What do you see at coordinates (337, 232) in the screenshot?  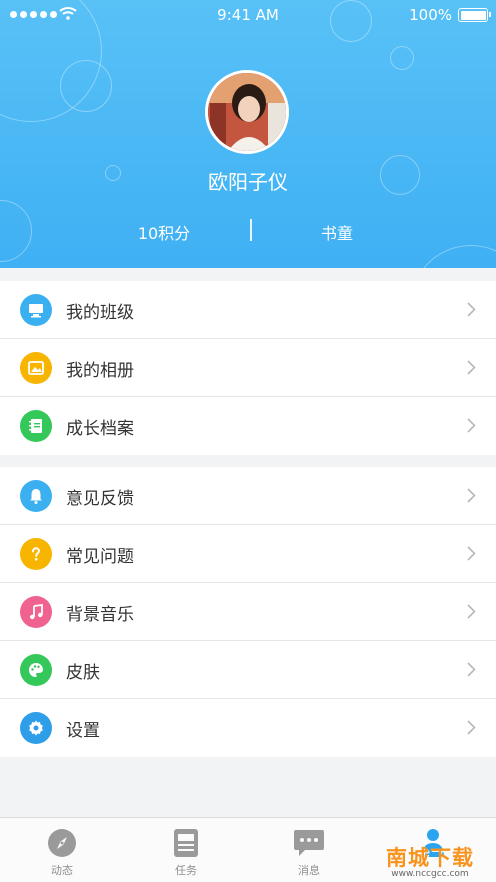 I see `level-stat: 书童` at bounding box center [337, 232].